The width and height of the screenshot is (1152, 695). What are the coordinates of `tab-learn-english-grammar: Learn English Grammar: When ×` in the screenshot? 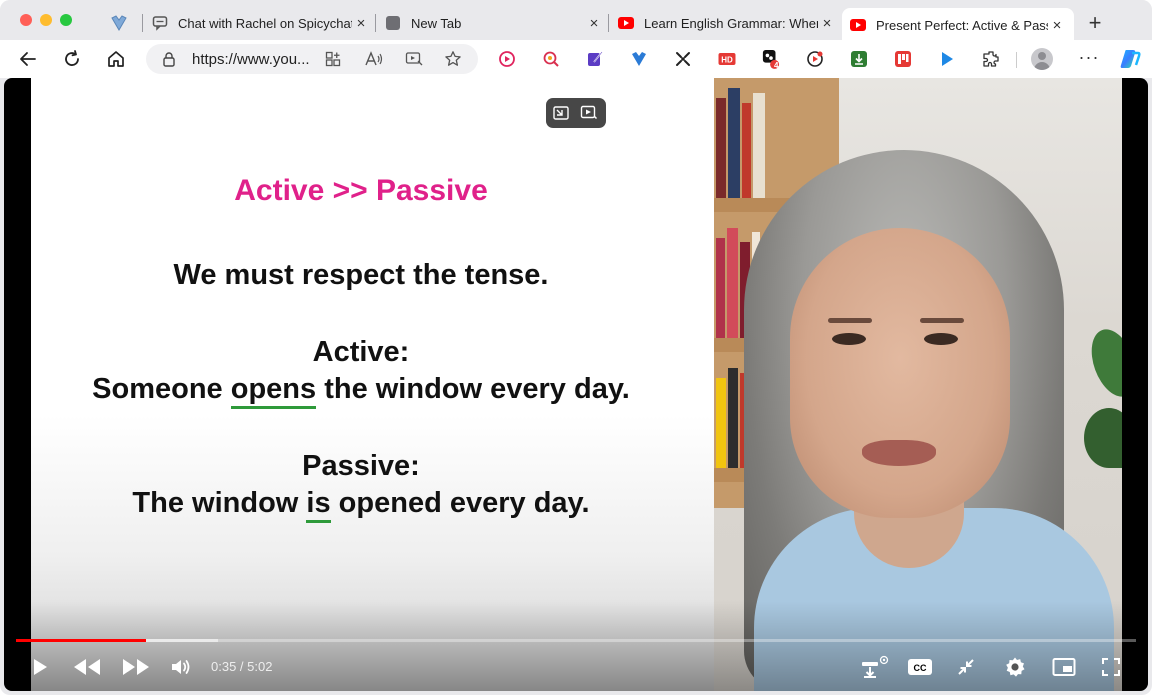 It's located at (727, 23).